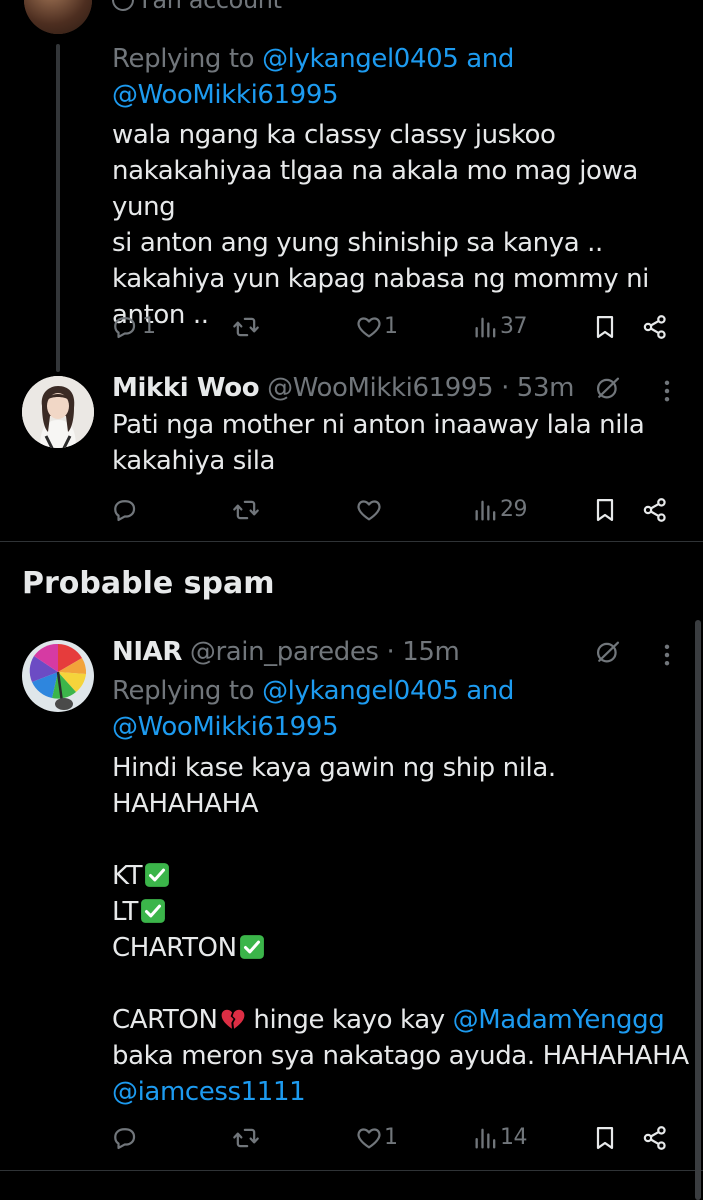 This screenshot has width=703, height=1200. What do you see at coordinates (233, 1019) in the screenshot?
I see `broken-heart-emoji-icon` at bounding box center [233, 1019].